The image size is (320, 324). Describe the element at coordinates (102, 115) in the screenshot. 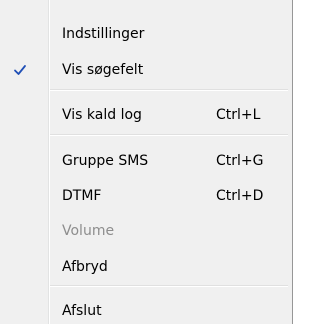

I see `menu-item-label: Vis kald log` at that location.